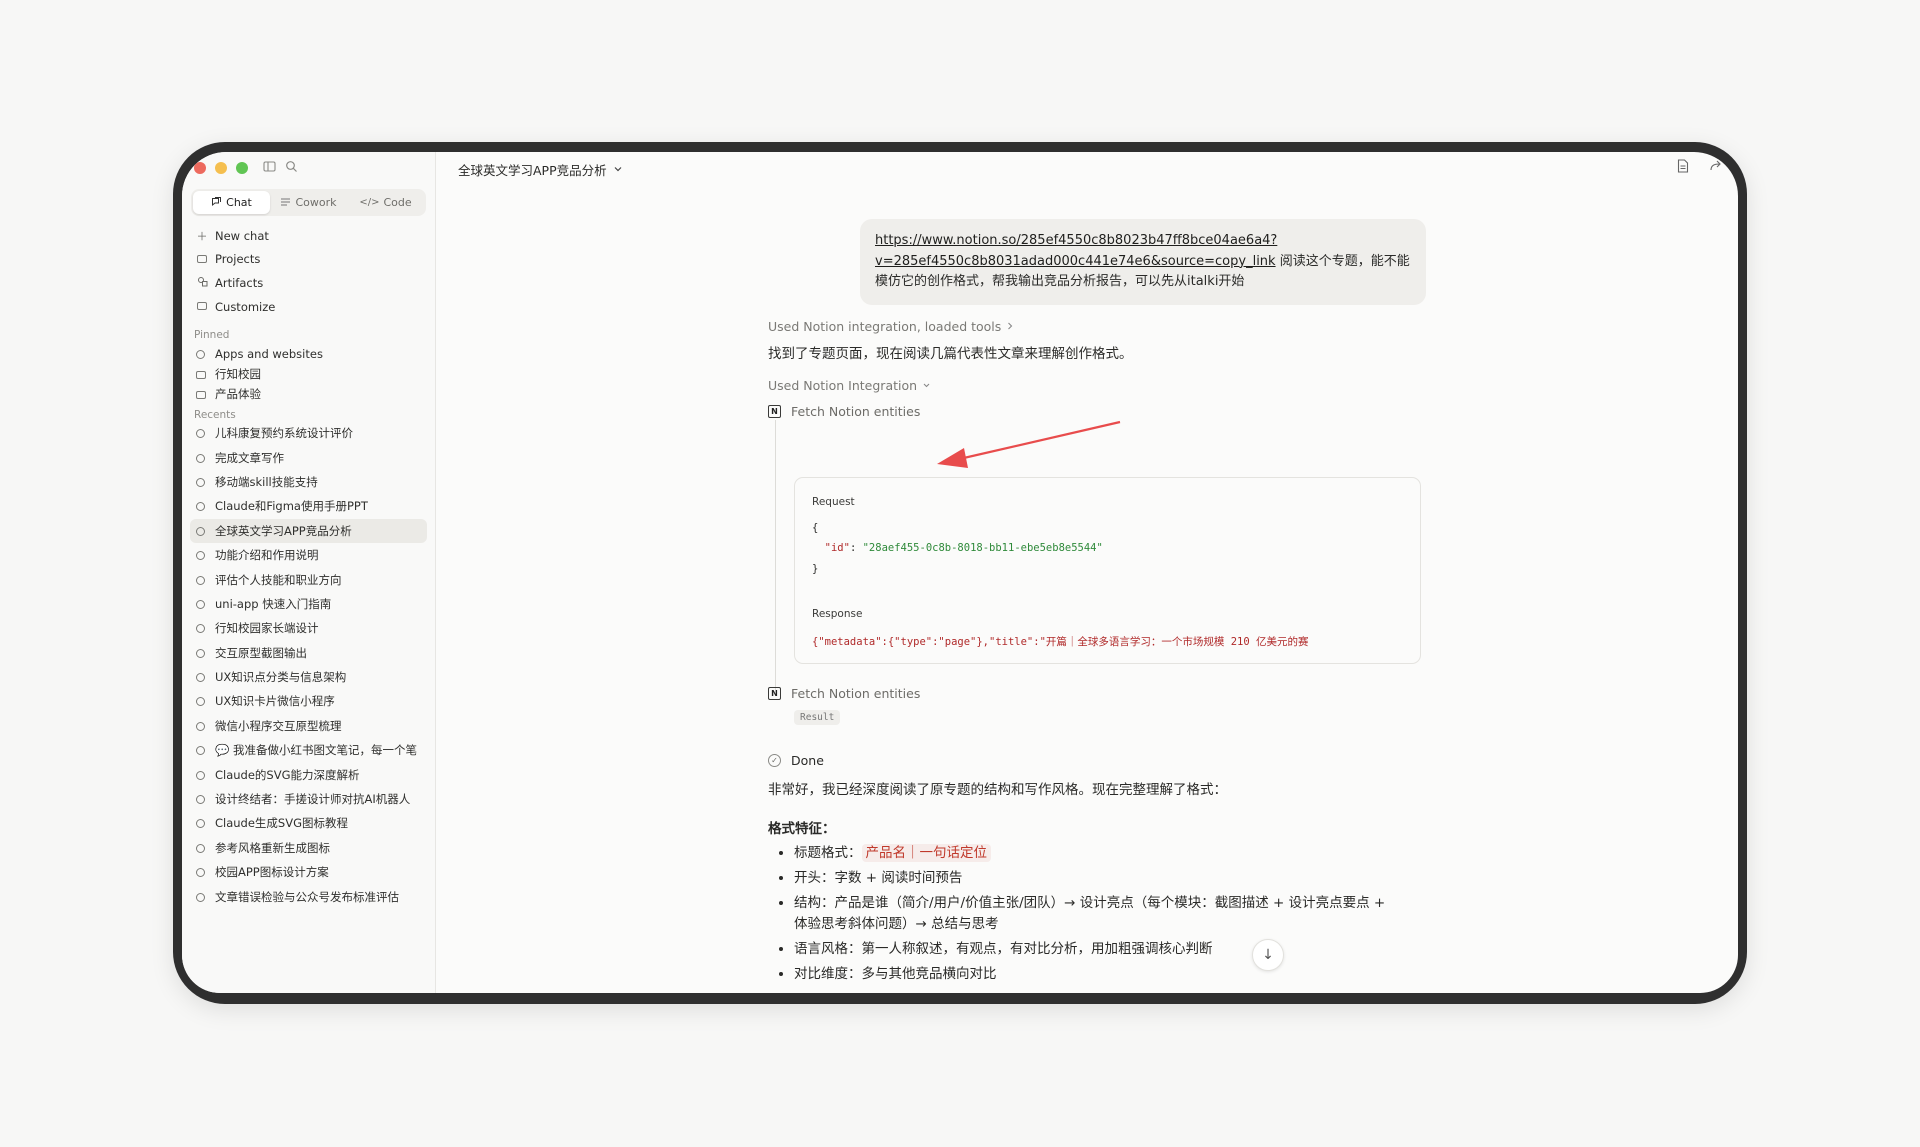 This screenshot has height=1147, width=1920. What do you see at coordinates (316, 202) in the screenshot?
I see `tab-cowork-label: Cowork` at bounding box center [316, 202].